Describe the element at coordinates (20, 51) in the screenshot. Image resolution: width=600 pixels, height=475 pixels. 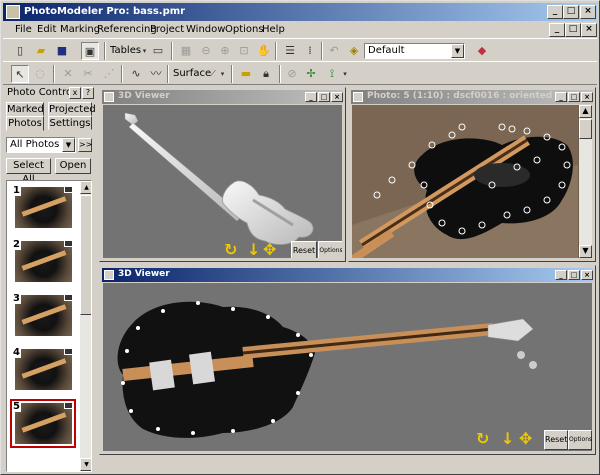
I see `new-file-icon: ▯` at that location.